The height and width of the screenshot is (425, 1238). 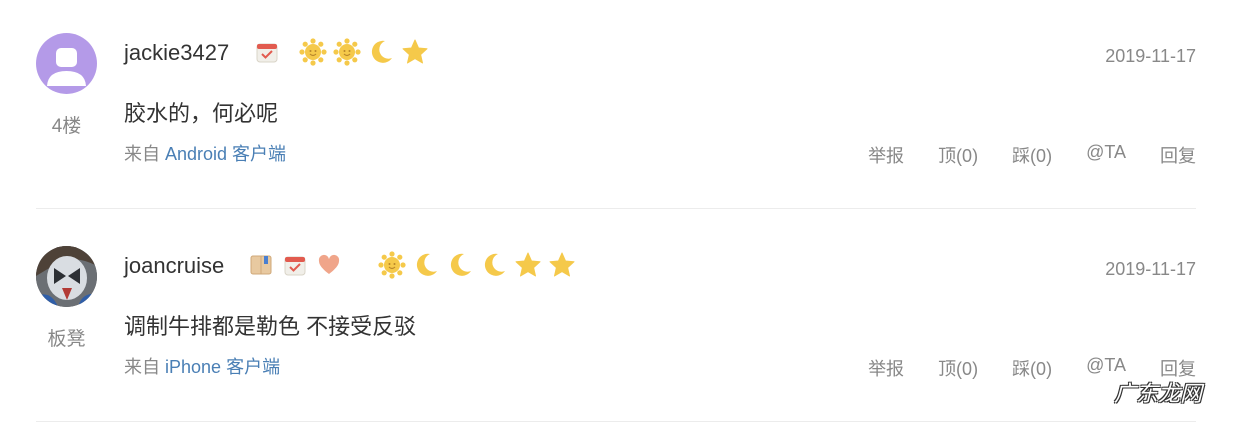 What do you see at coordinates (66, 126) in the screenshot?
I see `floor-label: 4楼` at bounding box center [66, 126].